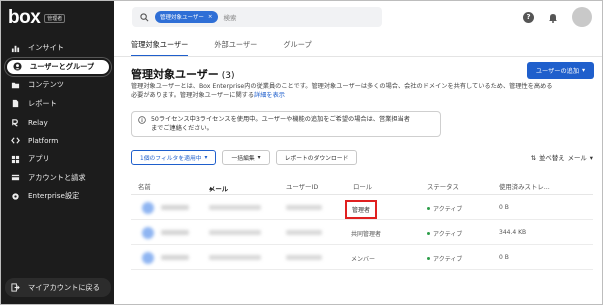 The image size is (603, 305). Describe the element at coordinates (144, 186) in the screenshot. I see `column-header-name: 名前` at that location.